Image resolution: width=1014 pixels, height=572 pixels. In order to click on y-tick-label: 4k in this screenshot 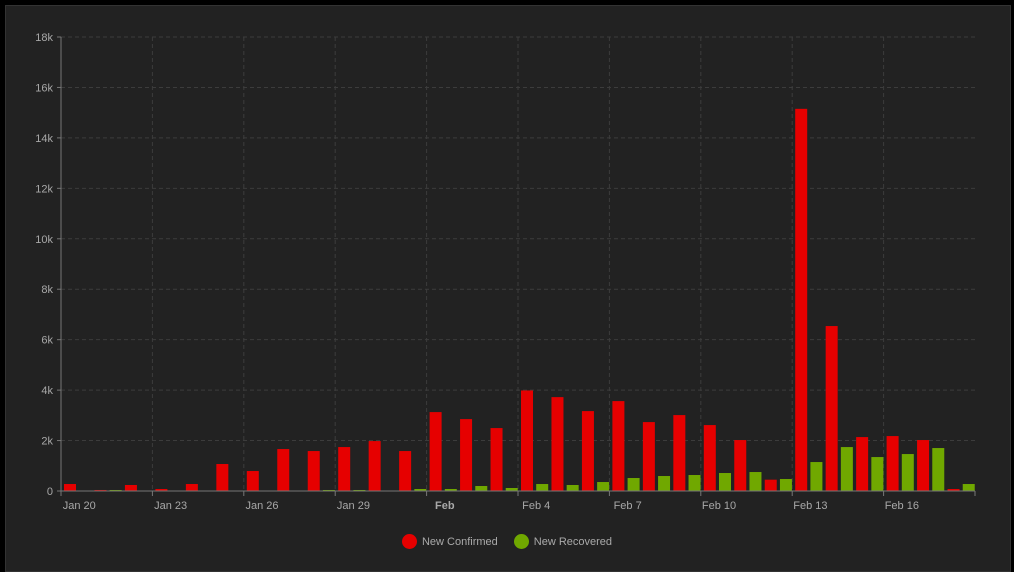, I will do `click(47, 391)`.